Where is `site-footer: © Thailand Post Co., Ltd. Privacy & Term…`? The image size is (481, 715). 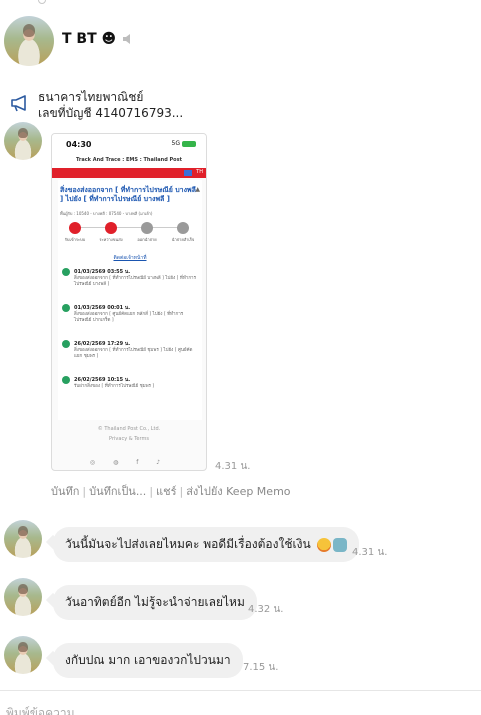 site-footer: © Thailand Post Co., Ltd. Privacy & Term… is located at coordinates (129, 434).